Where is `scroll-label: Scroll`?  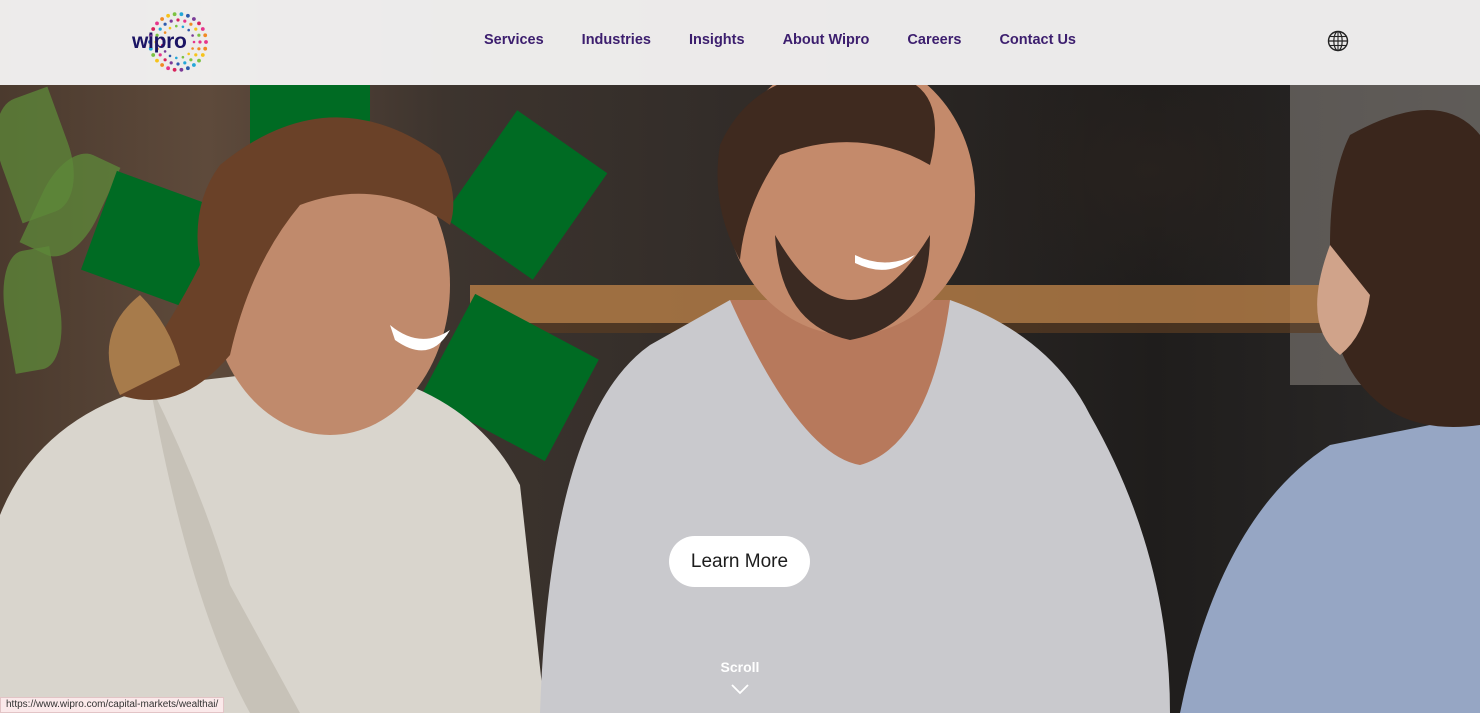
scroll-label: Scroll is located at coordinates (740, 667).